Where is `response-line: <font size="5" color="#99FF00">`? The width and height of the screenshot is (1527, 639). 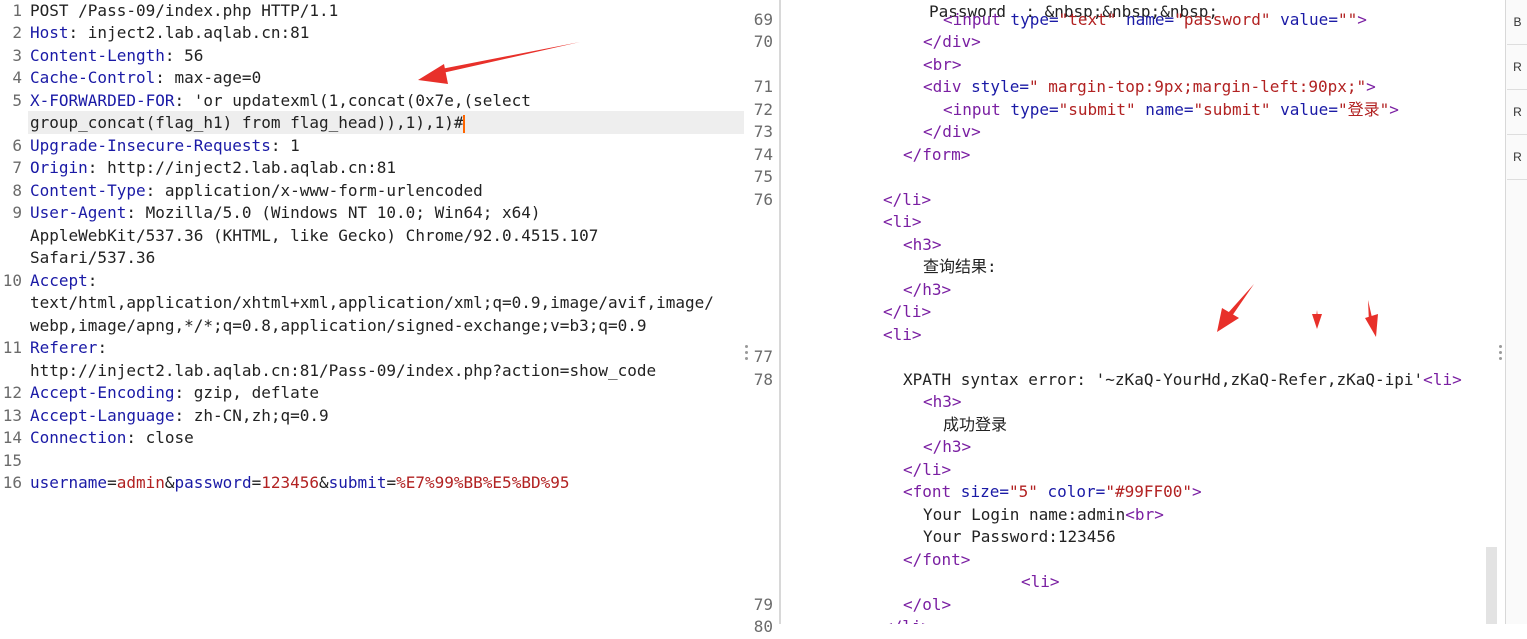
response-line: <font size="5" color="#99FF00"> is located at coordinates (1052, 492).